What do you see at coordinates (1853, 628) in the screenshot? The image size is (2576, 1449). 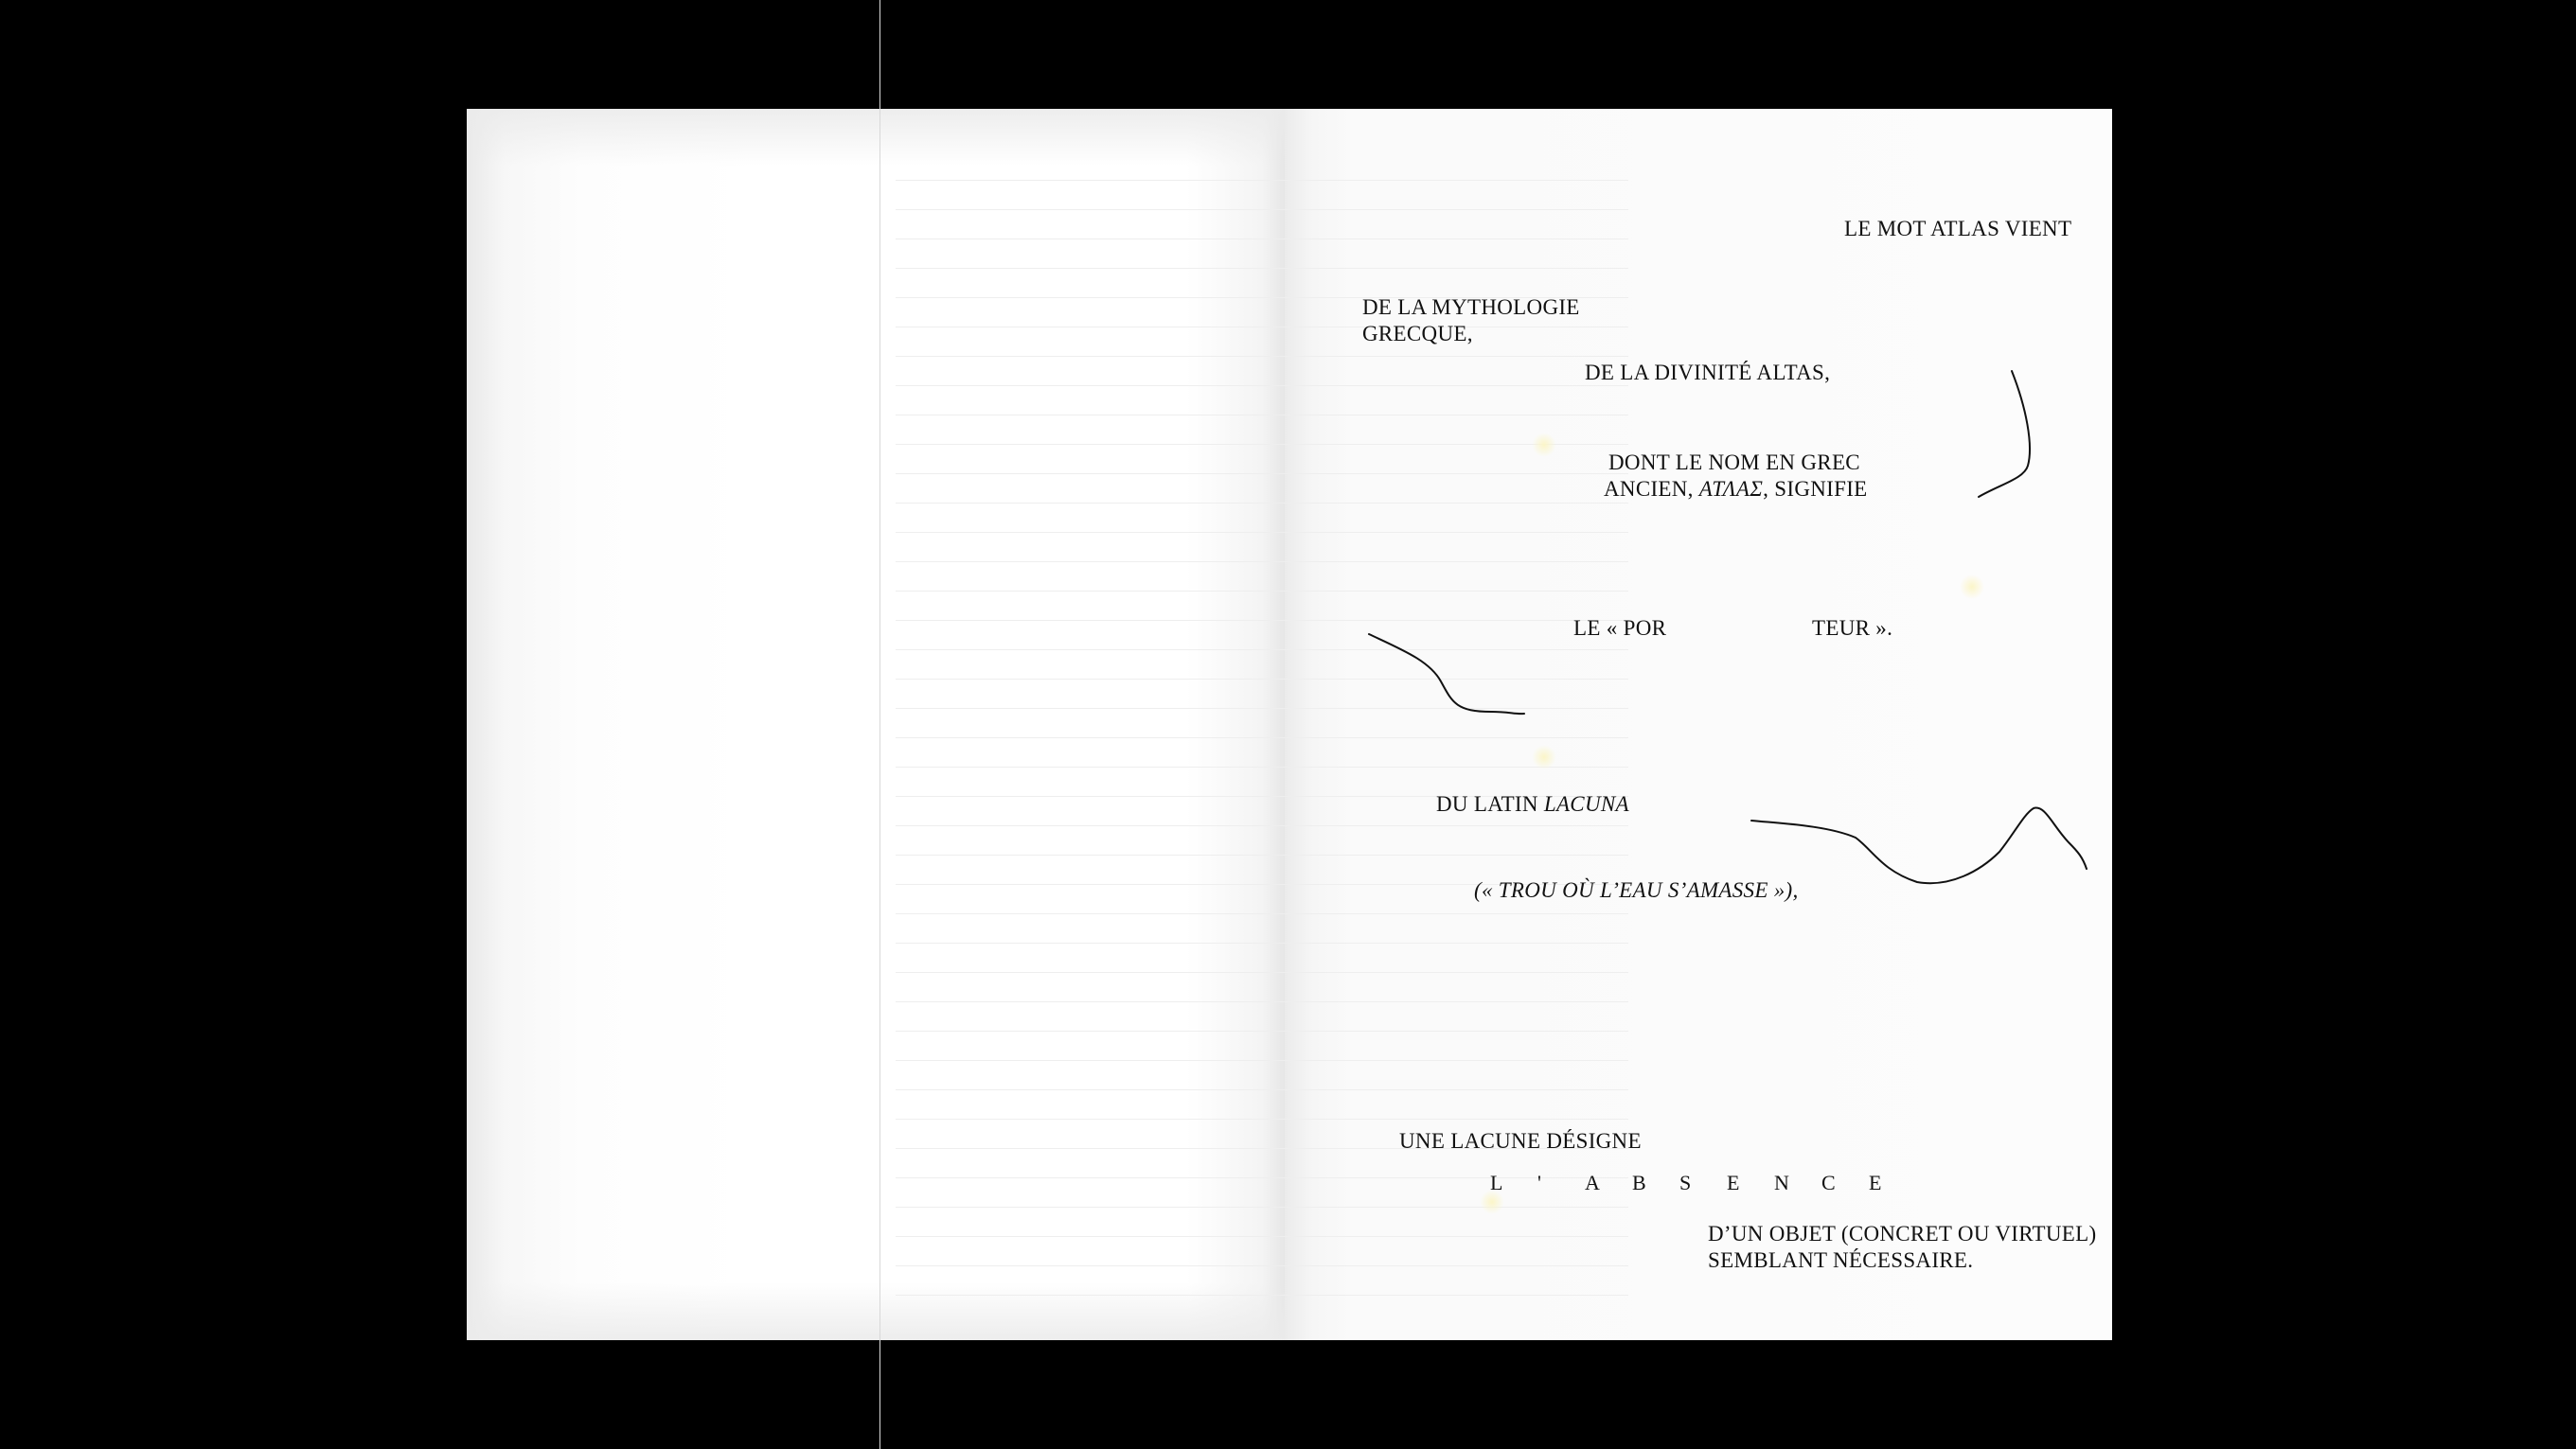 I see `text-teur: TEUR ».` at bounding box center [1853, 628].